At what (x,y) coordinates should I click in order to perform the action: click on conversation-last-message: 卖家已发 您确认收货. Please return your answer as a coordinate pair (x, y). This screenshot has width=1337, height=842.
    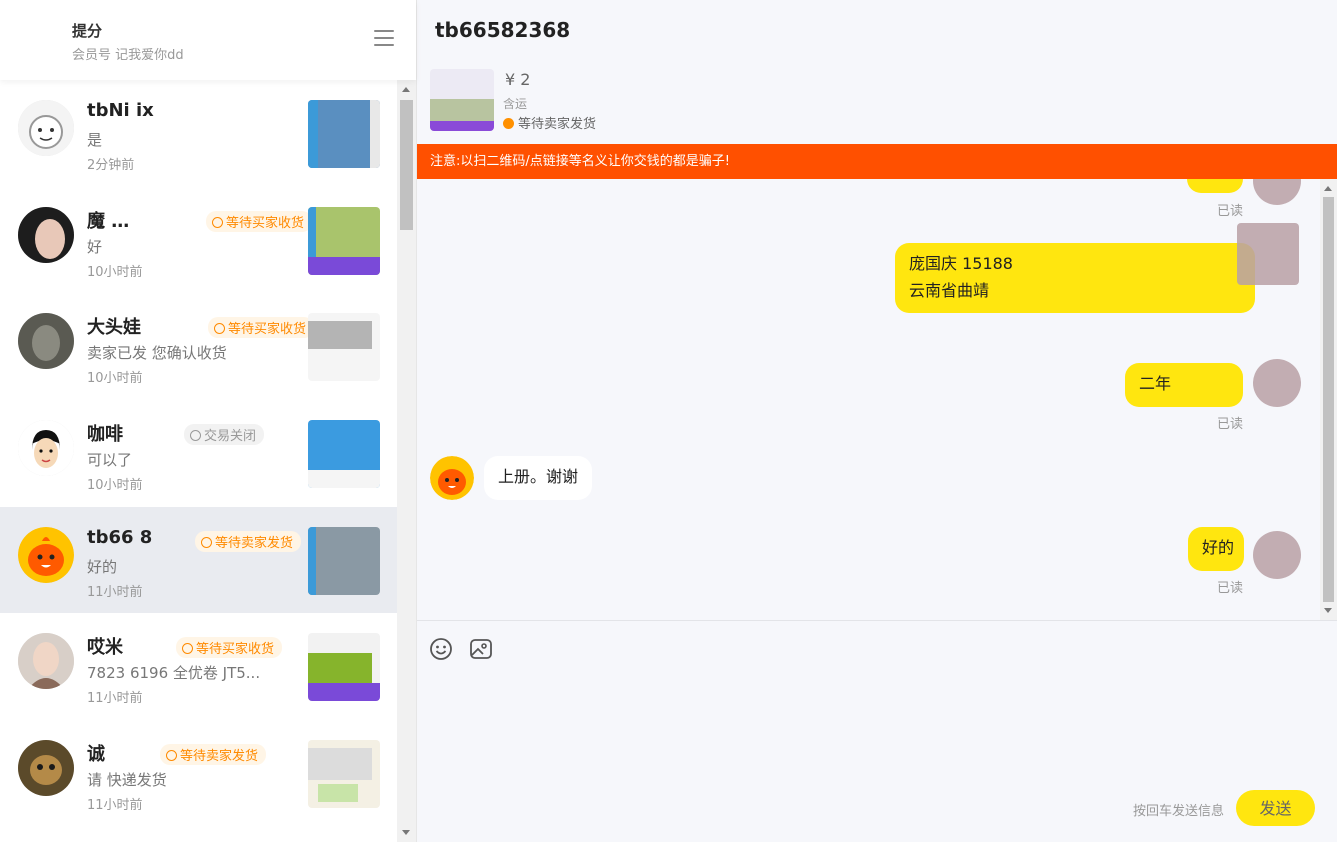
    Looking at the image, I should click on (157, 353).